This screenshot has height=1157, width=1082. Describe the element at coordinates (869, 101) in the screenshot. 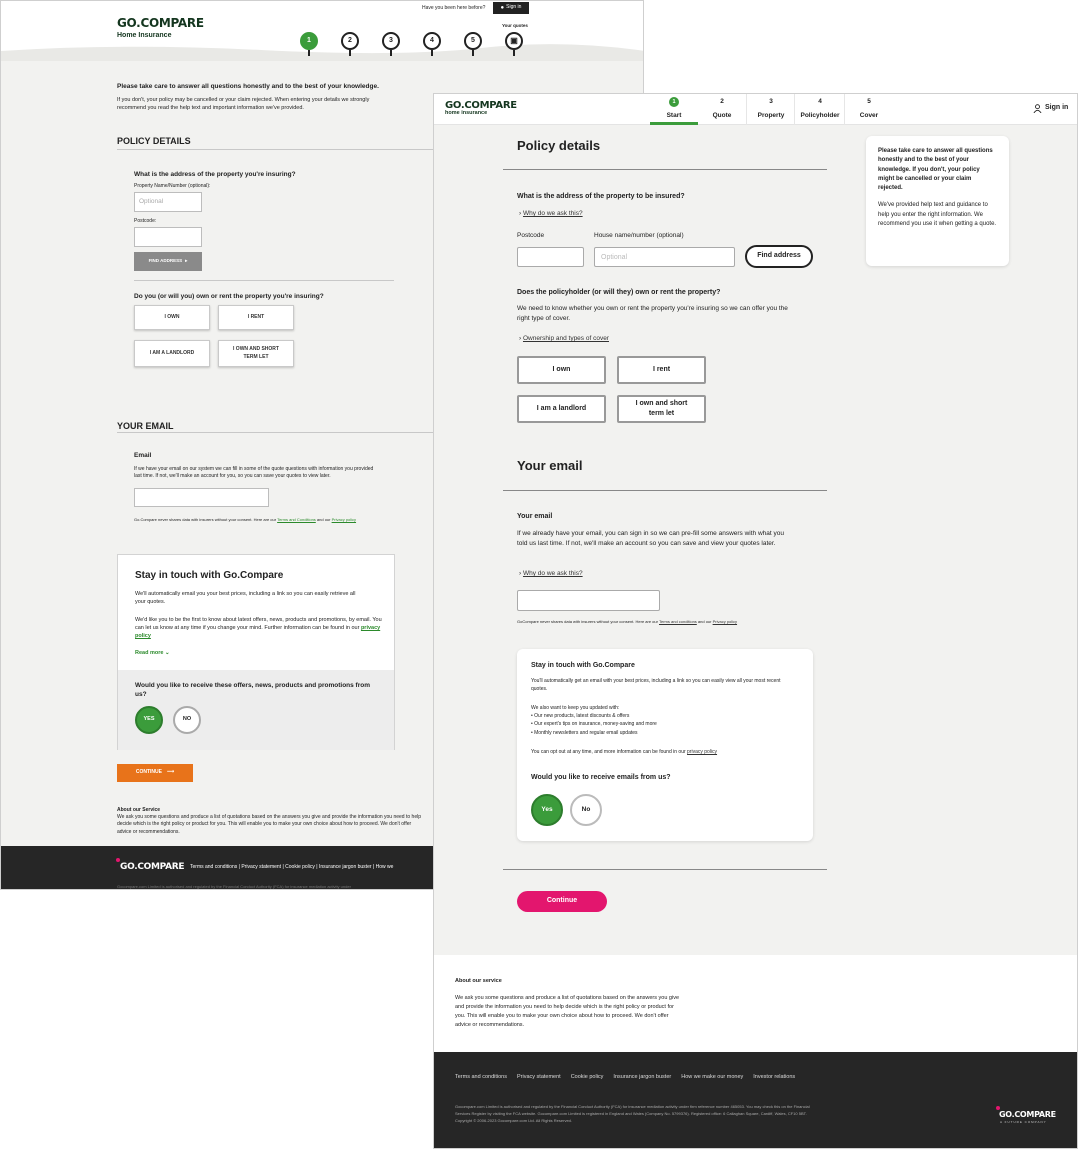

I see `tab-number: 5` at that location.